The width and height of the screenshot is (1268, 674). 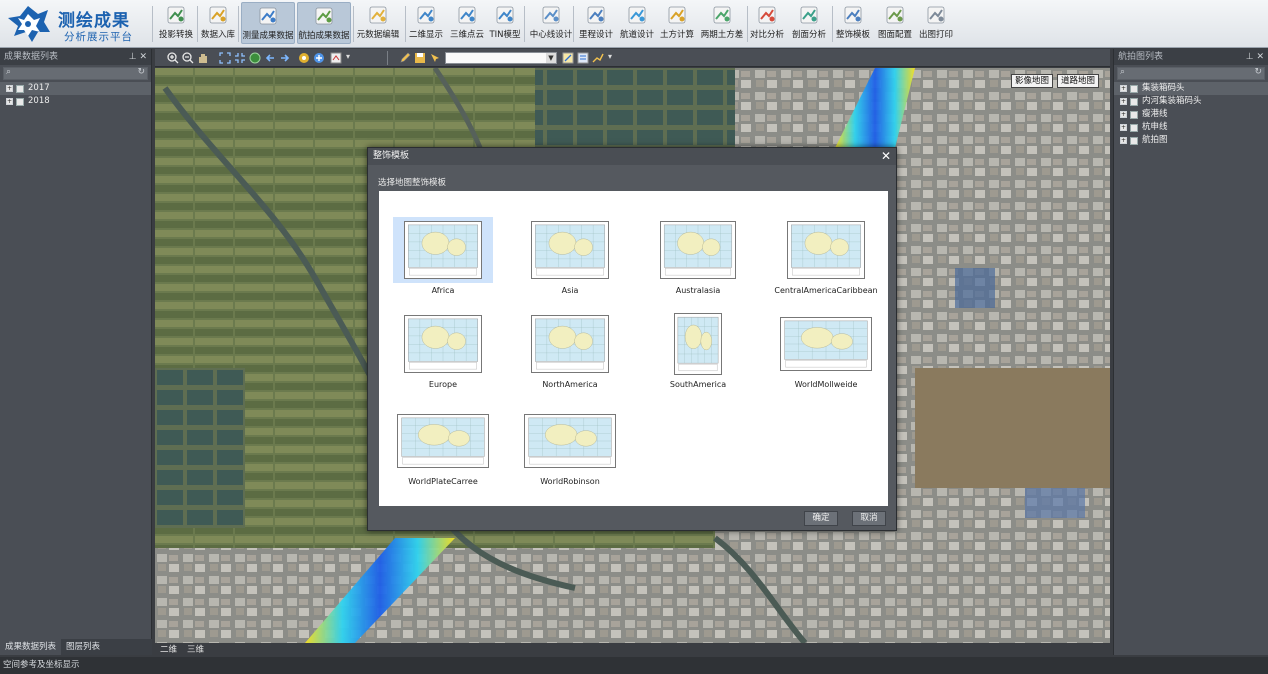 I want to click on target-icon, so click(x=304, y=58).